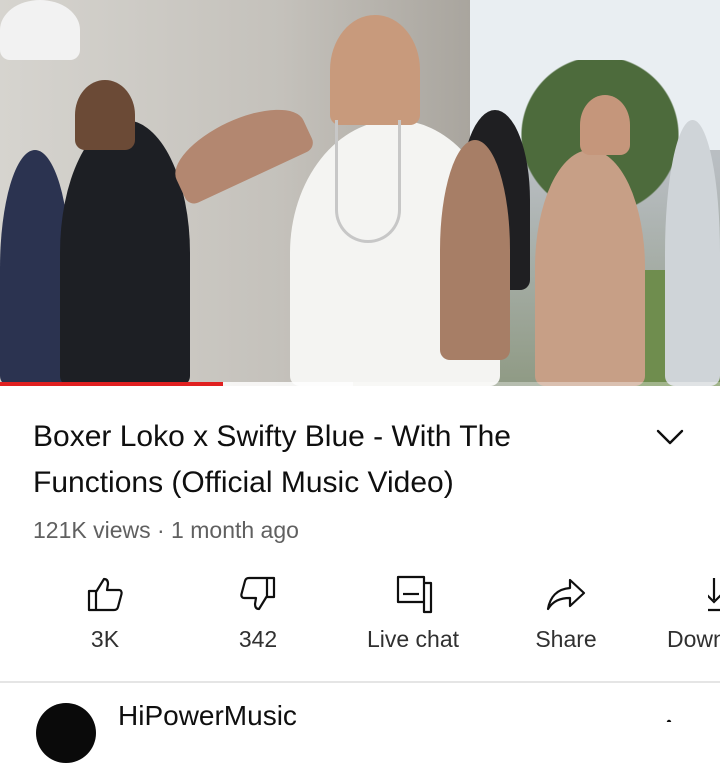 This screenshot has width=720, height=763. What do you see at coordinates (693, 639) in the screenshot?
I see `download-label: Download` at bounding box center [693, 639].